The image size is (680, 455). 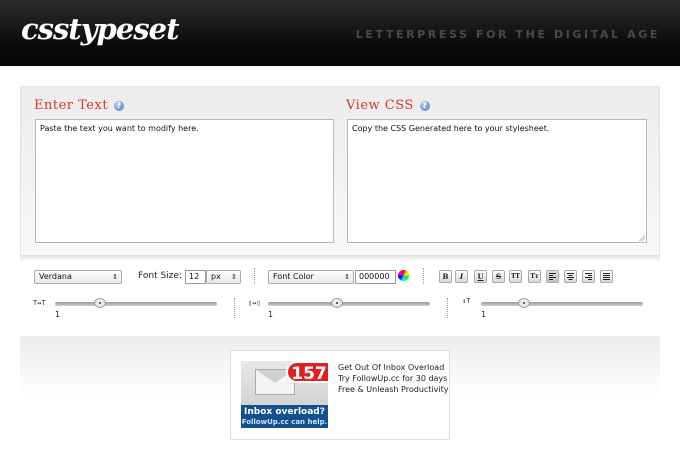 I want to click on color-hex-input: 000000, so click(x=375, y=277).